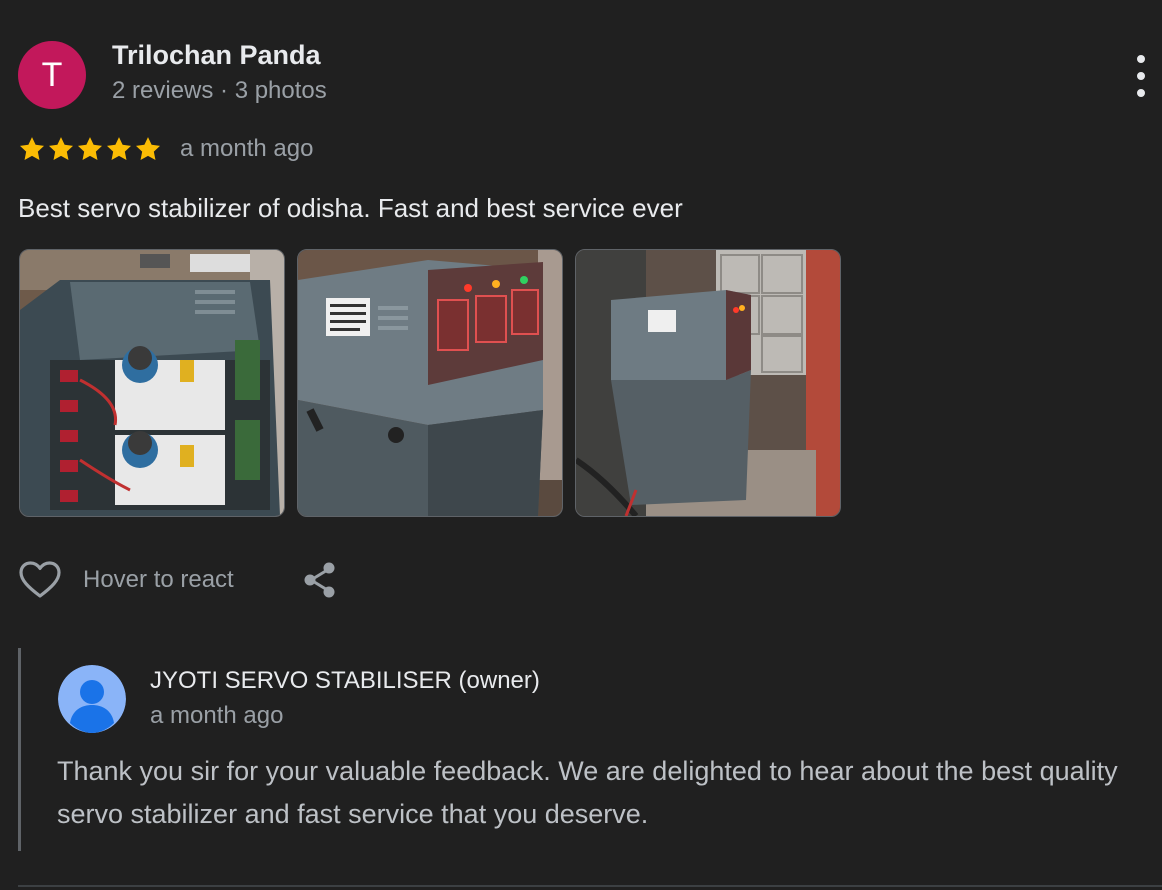  What do you see at coordinates (216, 55) in the screenshot?
I see `reviewer-name: Trilochan Panda` at bounding box center [216, 55].